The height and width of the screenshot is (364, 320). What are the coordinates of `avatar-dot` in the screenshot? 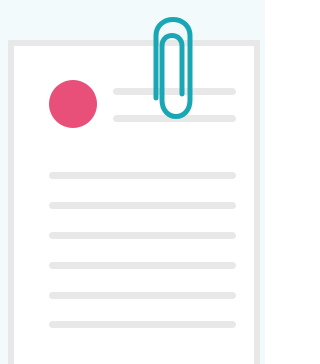 It's located at (73, 104).